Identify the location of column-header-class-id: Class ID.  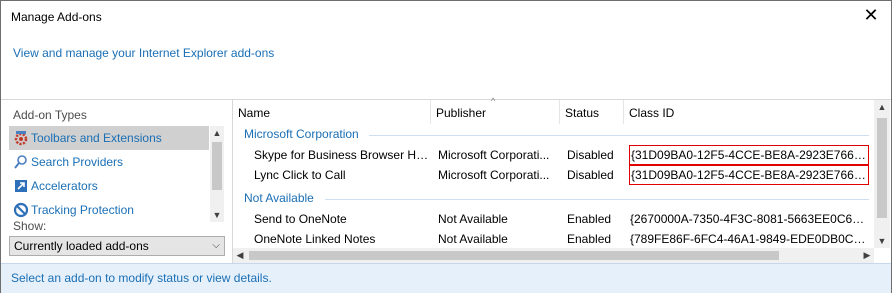
(749, 112).